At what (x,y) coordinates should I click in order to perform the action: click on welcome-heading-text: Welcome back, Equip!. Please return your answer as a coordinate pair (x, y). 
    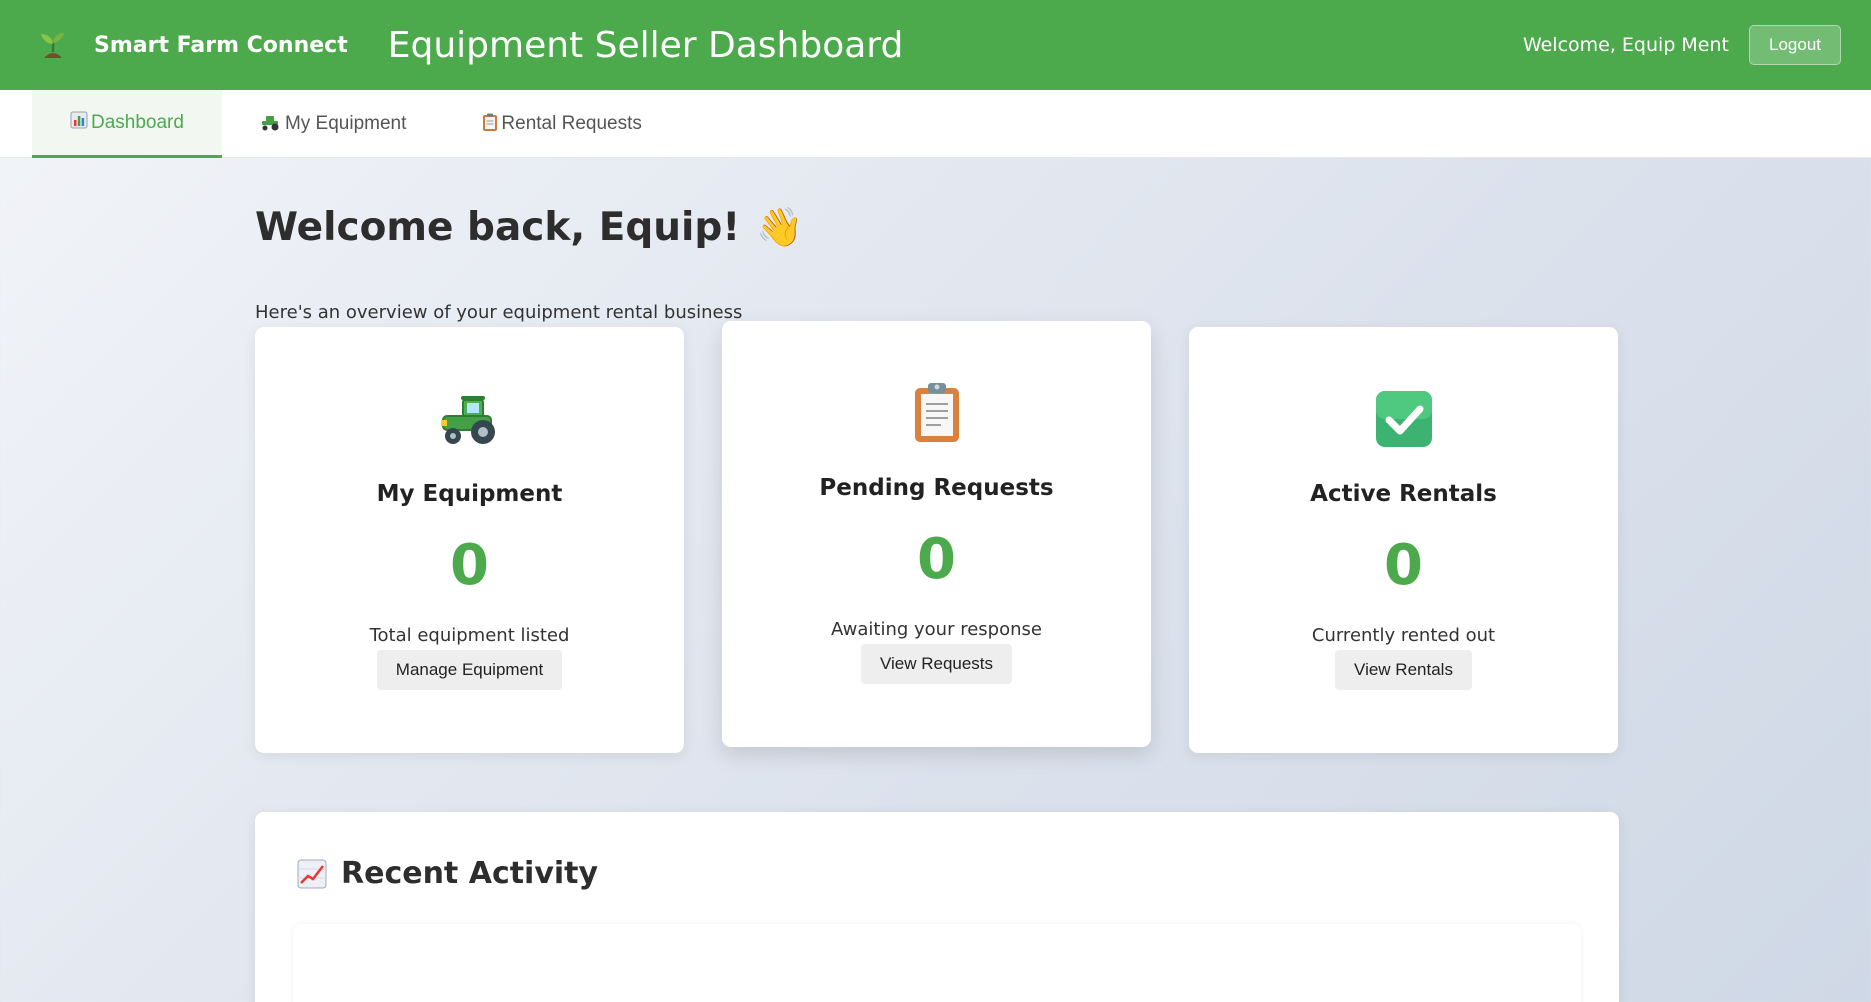
    Looking at the image, I should click on (498, 227).